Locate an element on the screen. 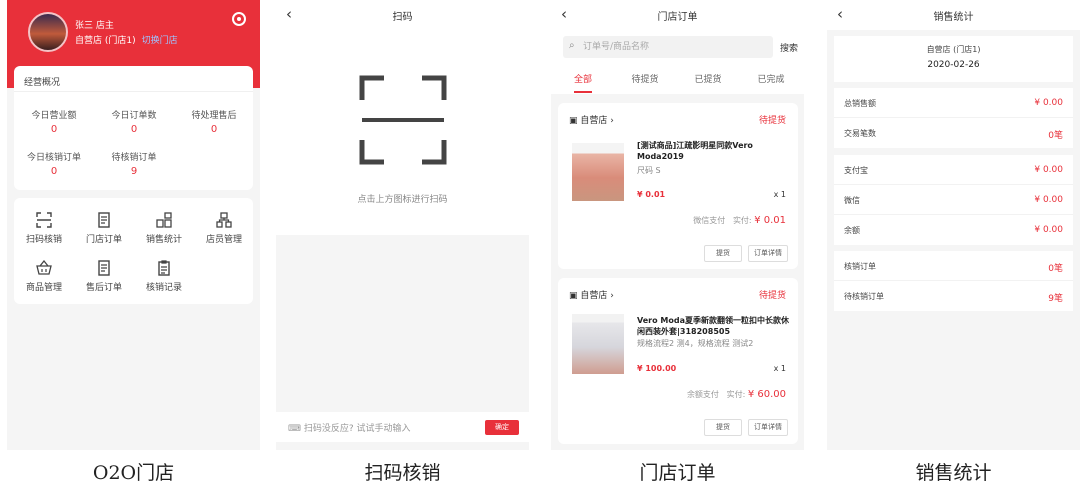  tool-label: 门店订单 is located at coordinates (103, 240).